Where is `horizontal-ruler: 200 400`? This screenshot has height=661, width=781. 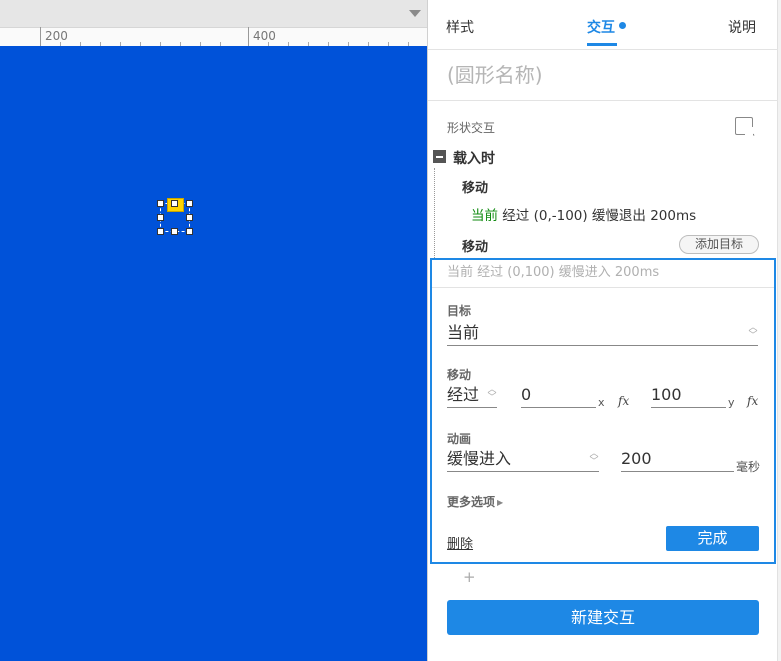
horizontal-ruler: 200 400 is located at coordinates (213, 23).